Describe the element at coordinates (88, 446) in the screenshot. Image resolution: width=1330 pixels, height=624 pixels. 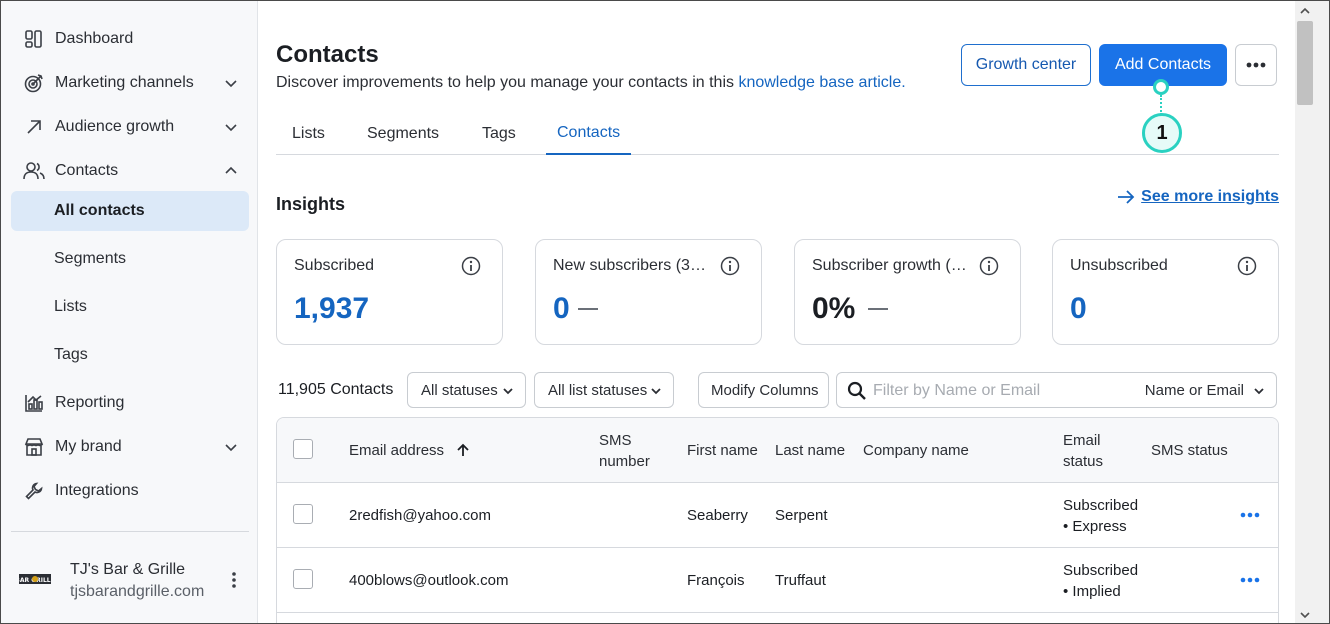
I see `sidebar-item-label: My brand` at that location.